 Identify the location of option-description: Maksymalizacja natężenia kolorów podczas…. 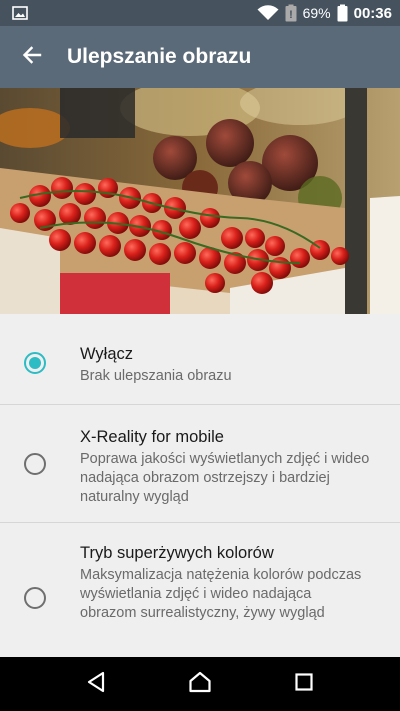
(221, 594).